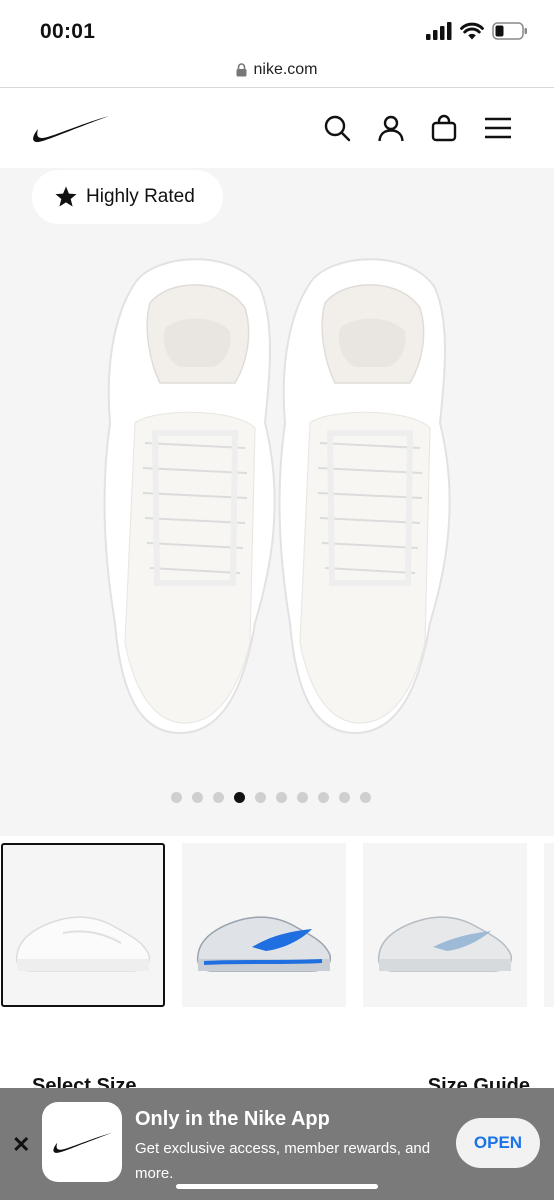 Image resolution: width=554 pixels, height=1200 pixels. Describe the element at coordinates (264, 944) in the screenshot. I see `silver-blue-shoe-image` at that location.